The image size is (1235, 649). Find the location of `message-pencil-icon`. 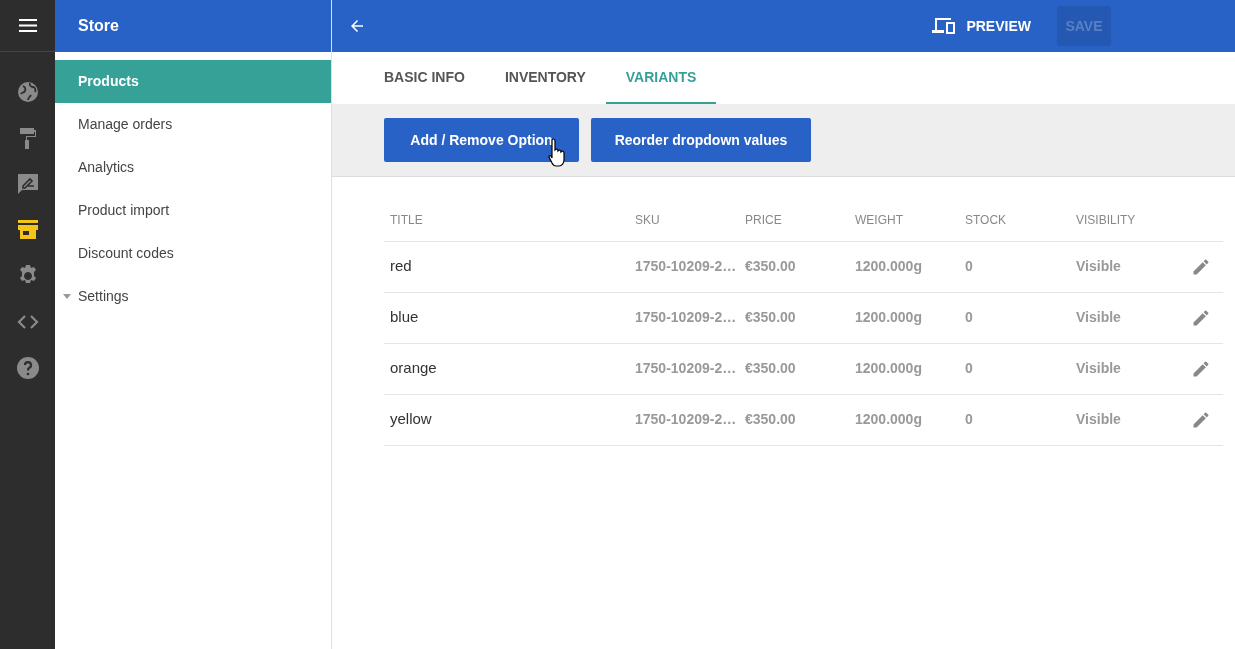

message-pencil-icon is located at coordinates (27, 184).